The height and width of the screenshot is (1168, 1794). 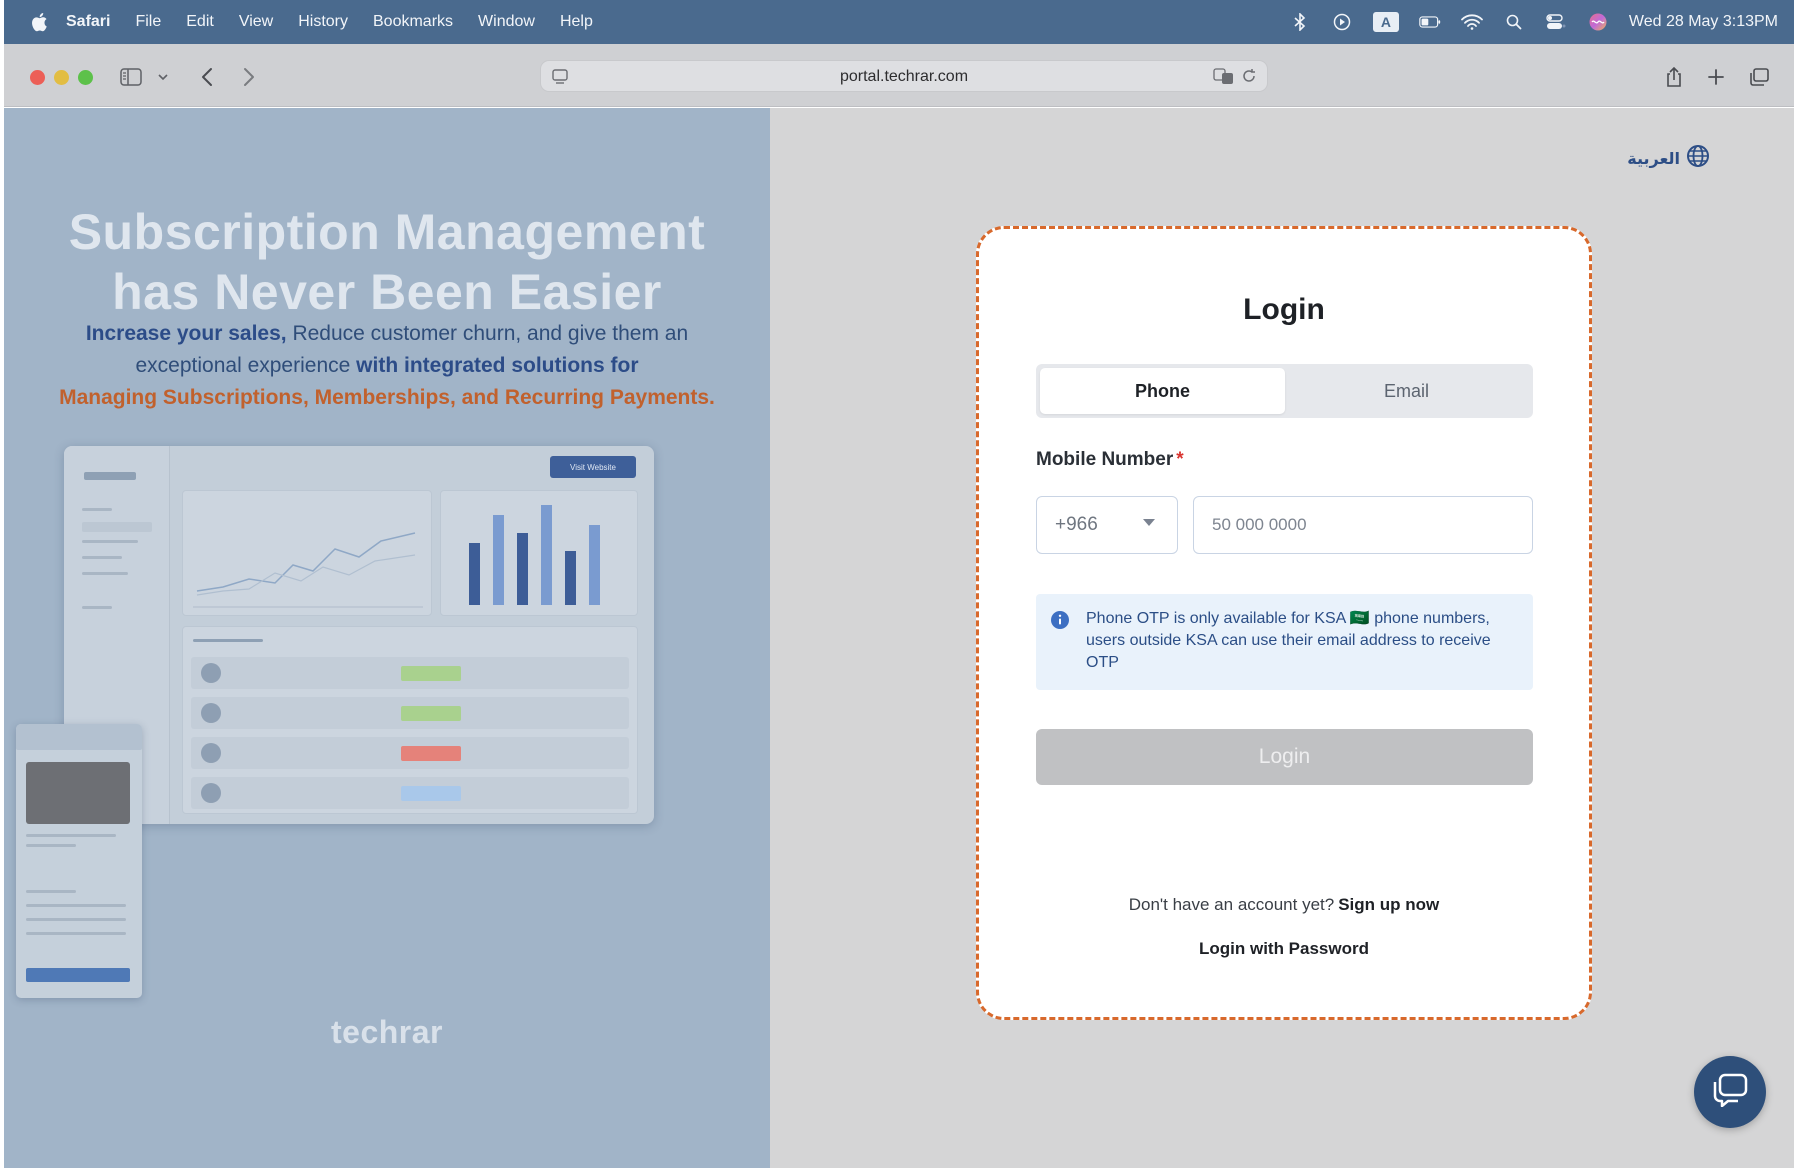 I want to click on login-title: Login, so click(x=1284, y=309).